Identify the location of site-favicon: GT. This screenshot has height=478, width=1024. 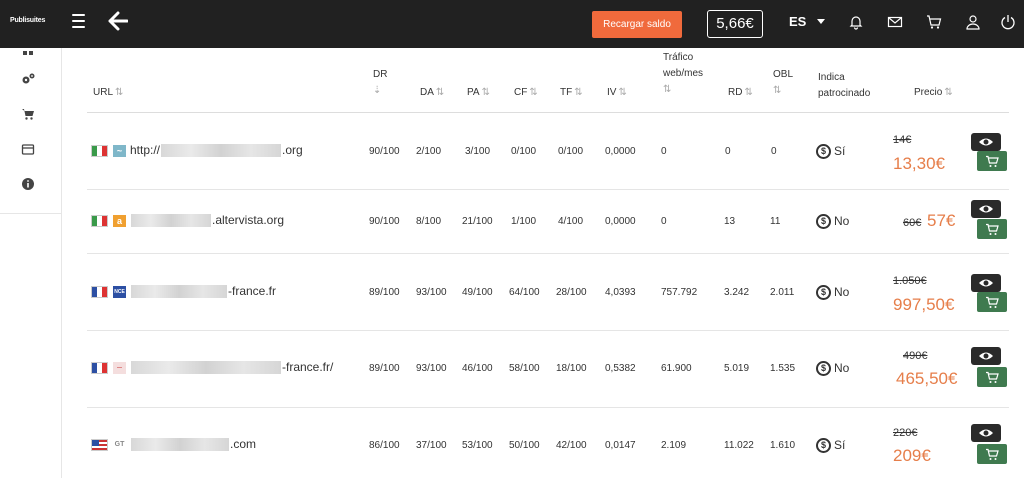
(119, 444).